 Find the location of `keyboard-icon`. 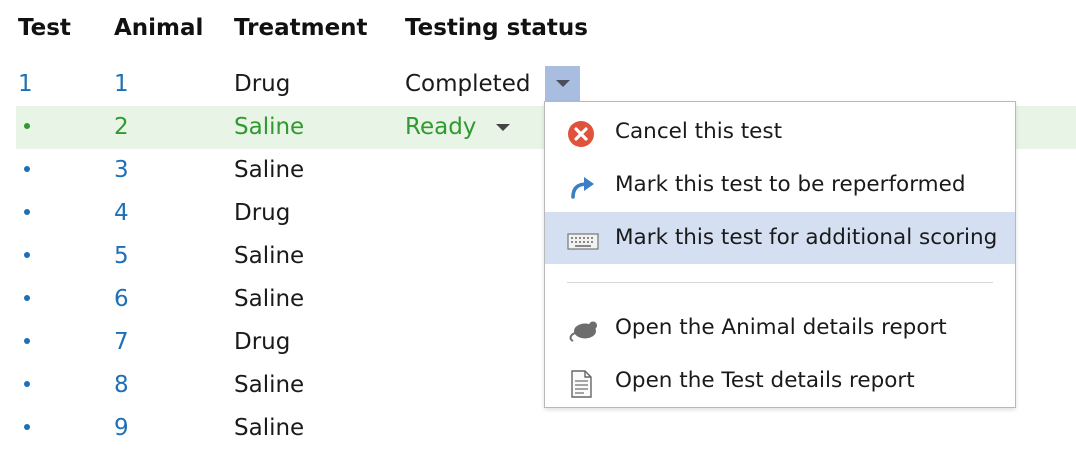

keyboard-icon is located at coordinates (583, 238).